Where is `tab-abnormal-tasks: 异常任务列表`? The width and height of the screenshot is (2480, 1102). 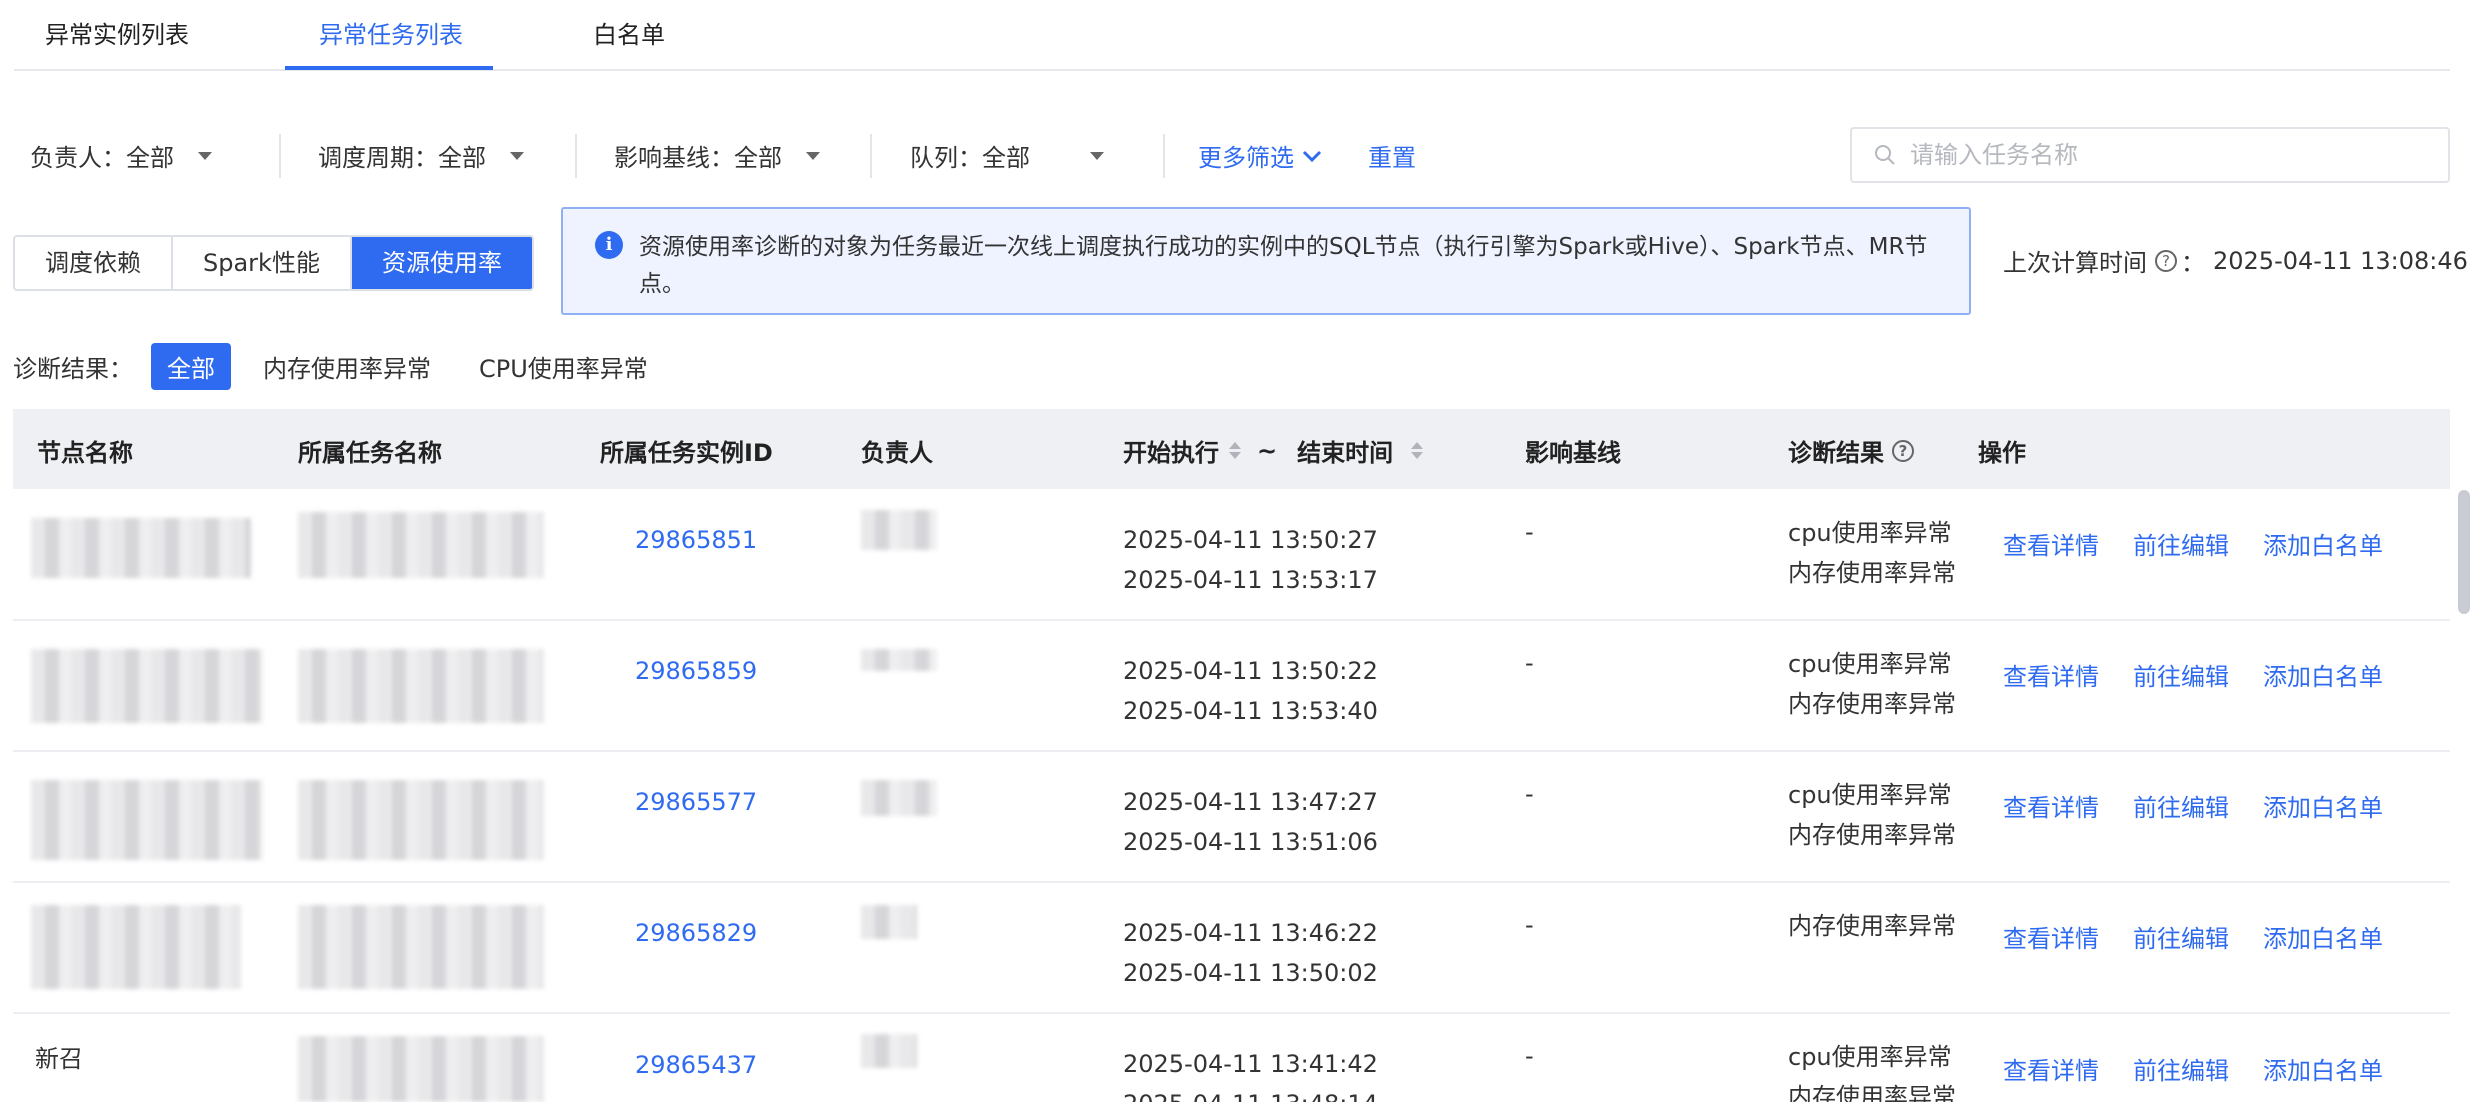
tab-abnormal-tasks: 异常任务列表 is located at coordinates (391, 43).